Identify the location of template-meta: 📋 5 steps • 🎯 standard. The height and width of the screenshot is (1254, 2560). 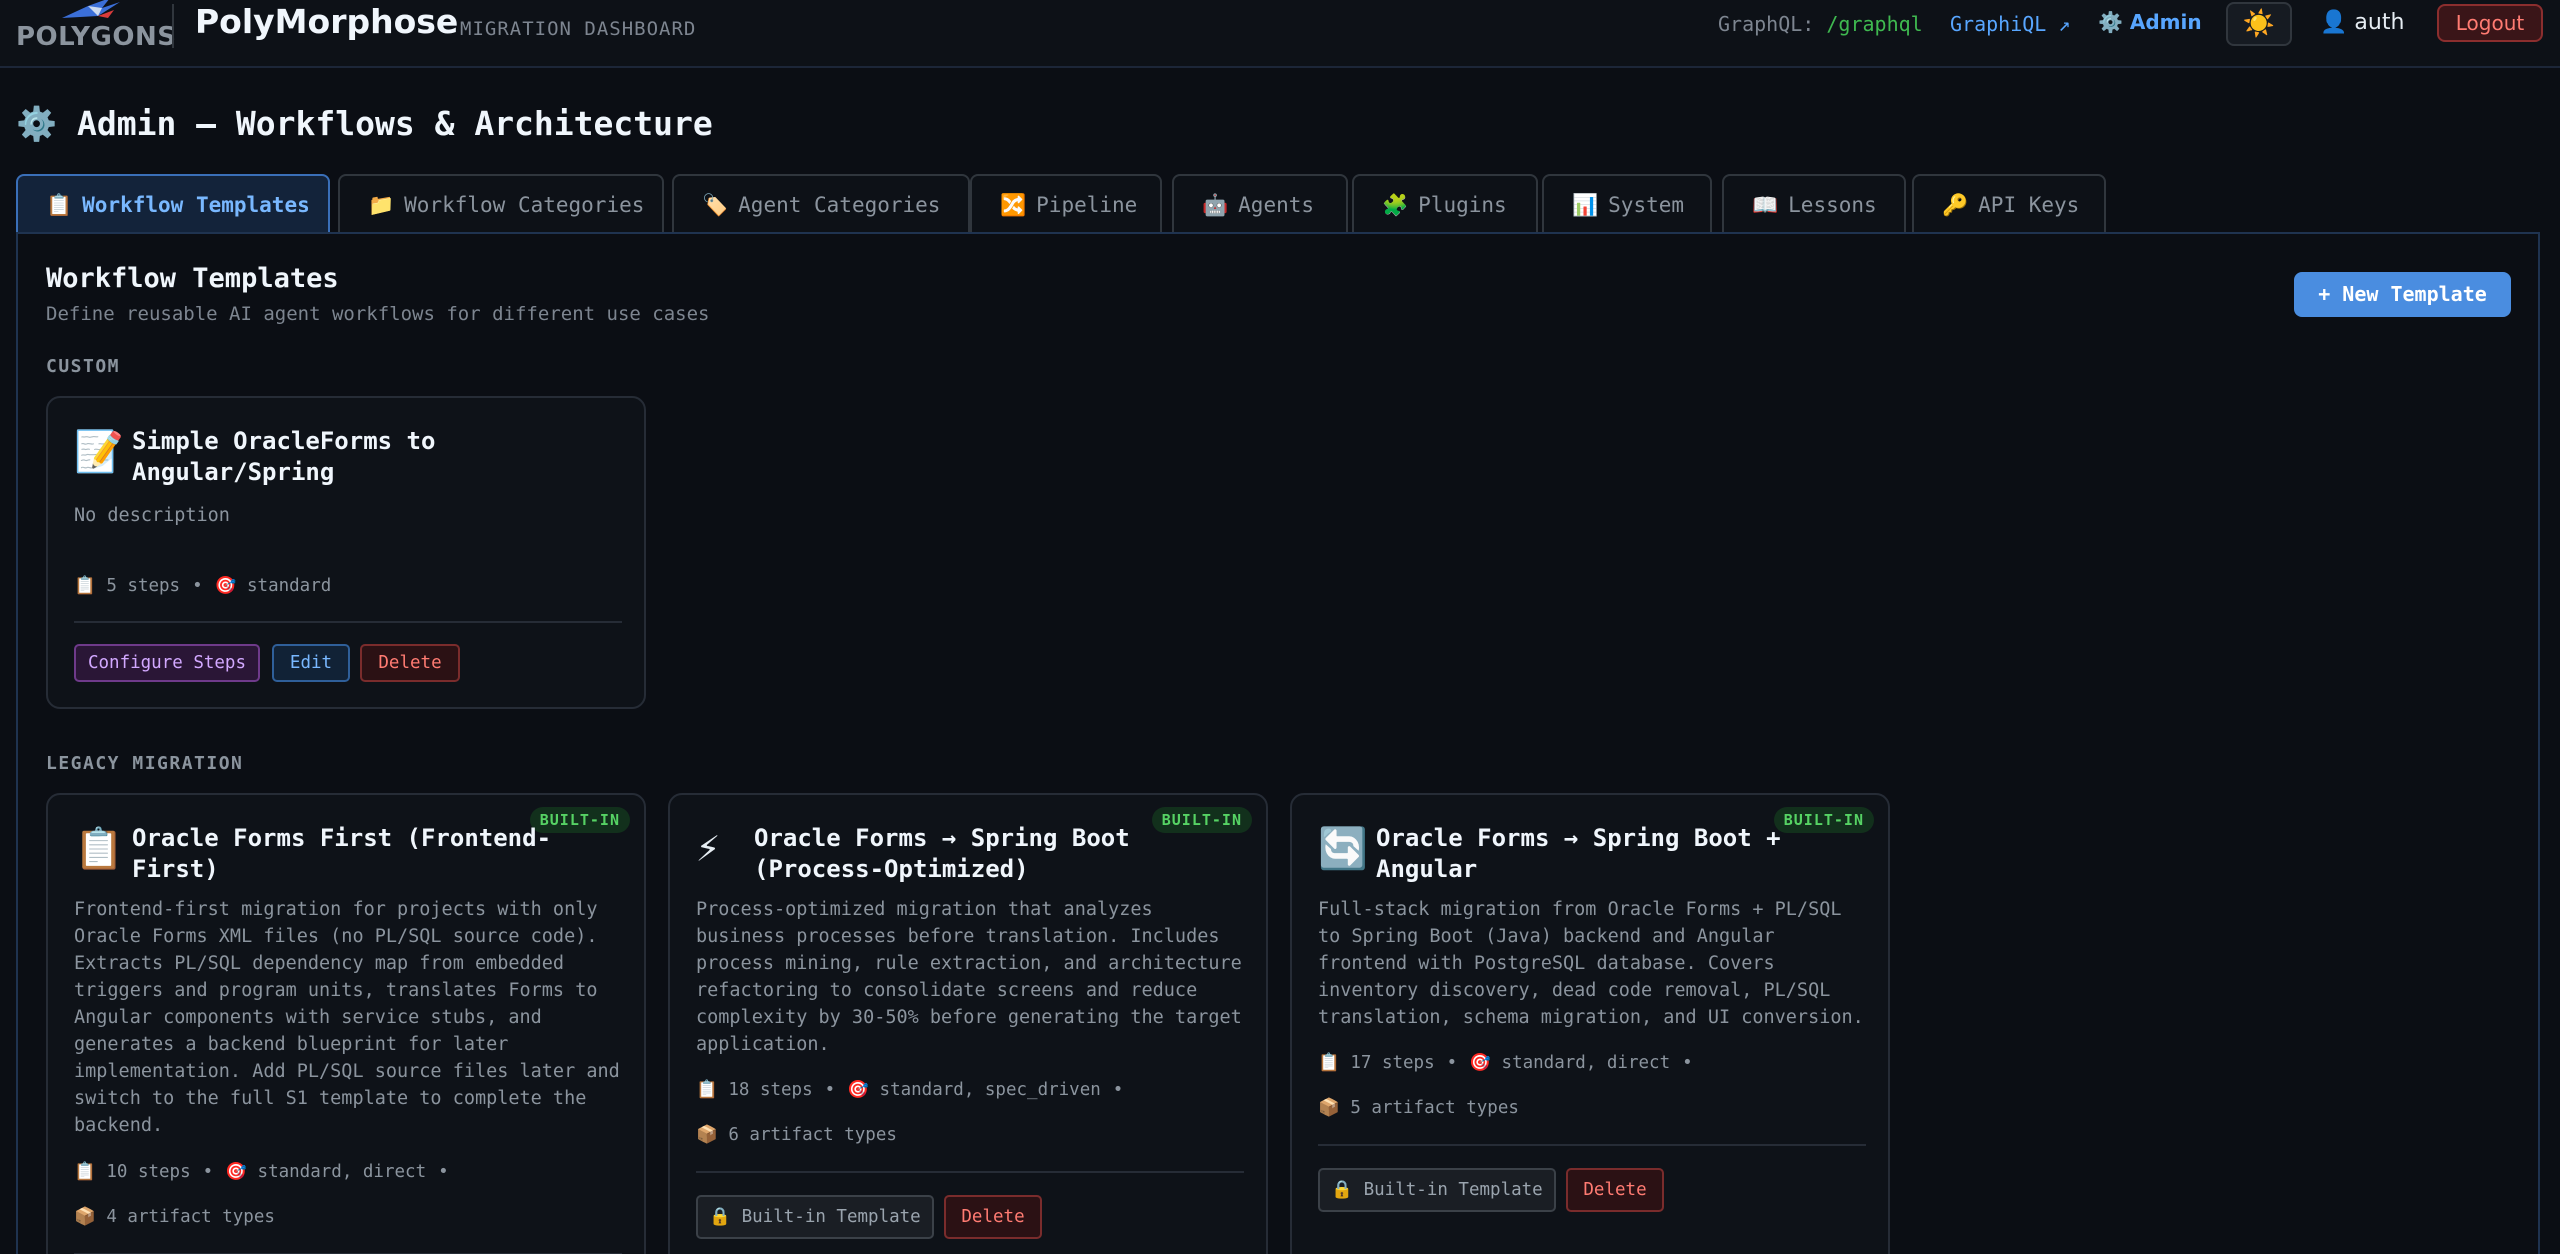
(202, 586).